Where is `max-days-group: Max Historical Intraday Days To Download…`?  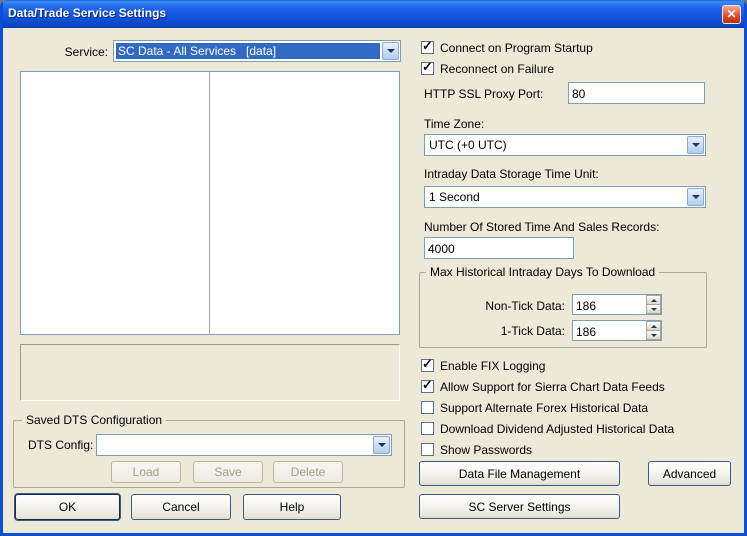
max-days-group: Max Historical Intraday Days To Download… is located at coordinates (563, 306).